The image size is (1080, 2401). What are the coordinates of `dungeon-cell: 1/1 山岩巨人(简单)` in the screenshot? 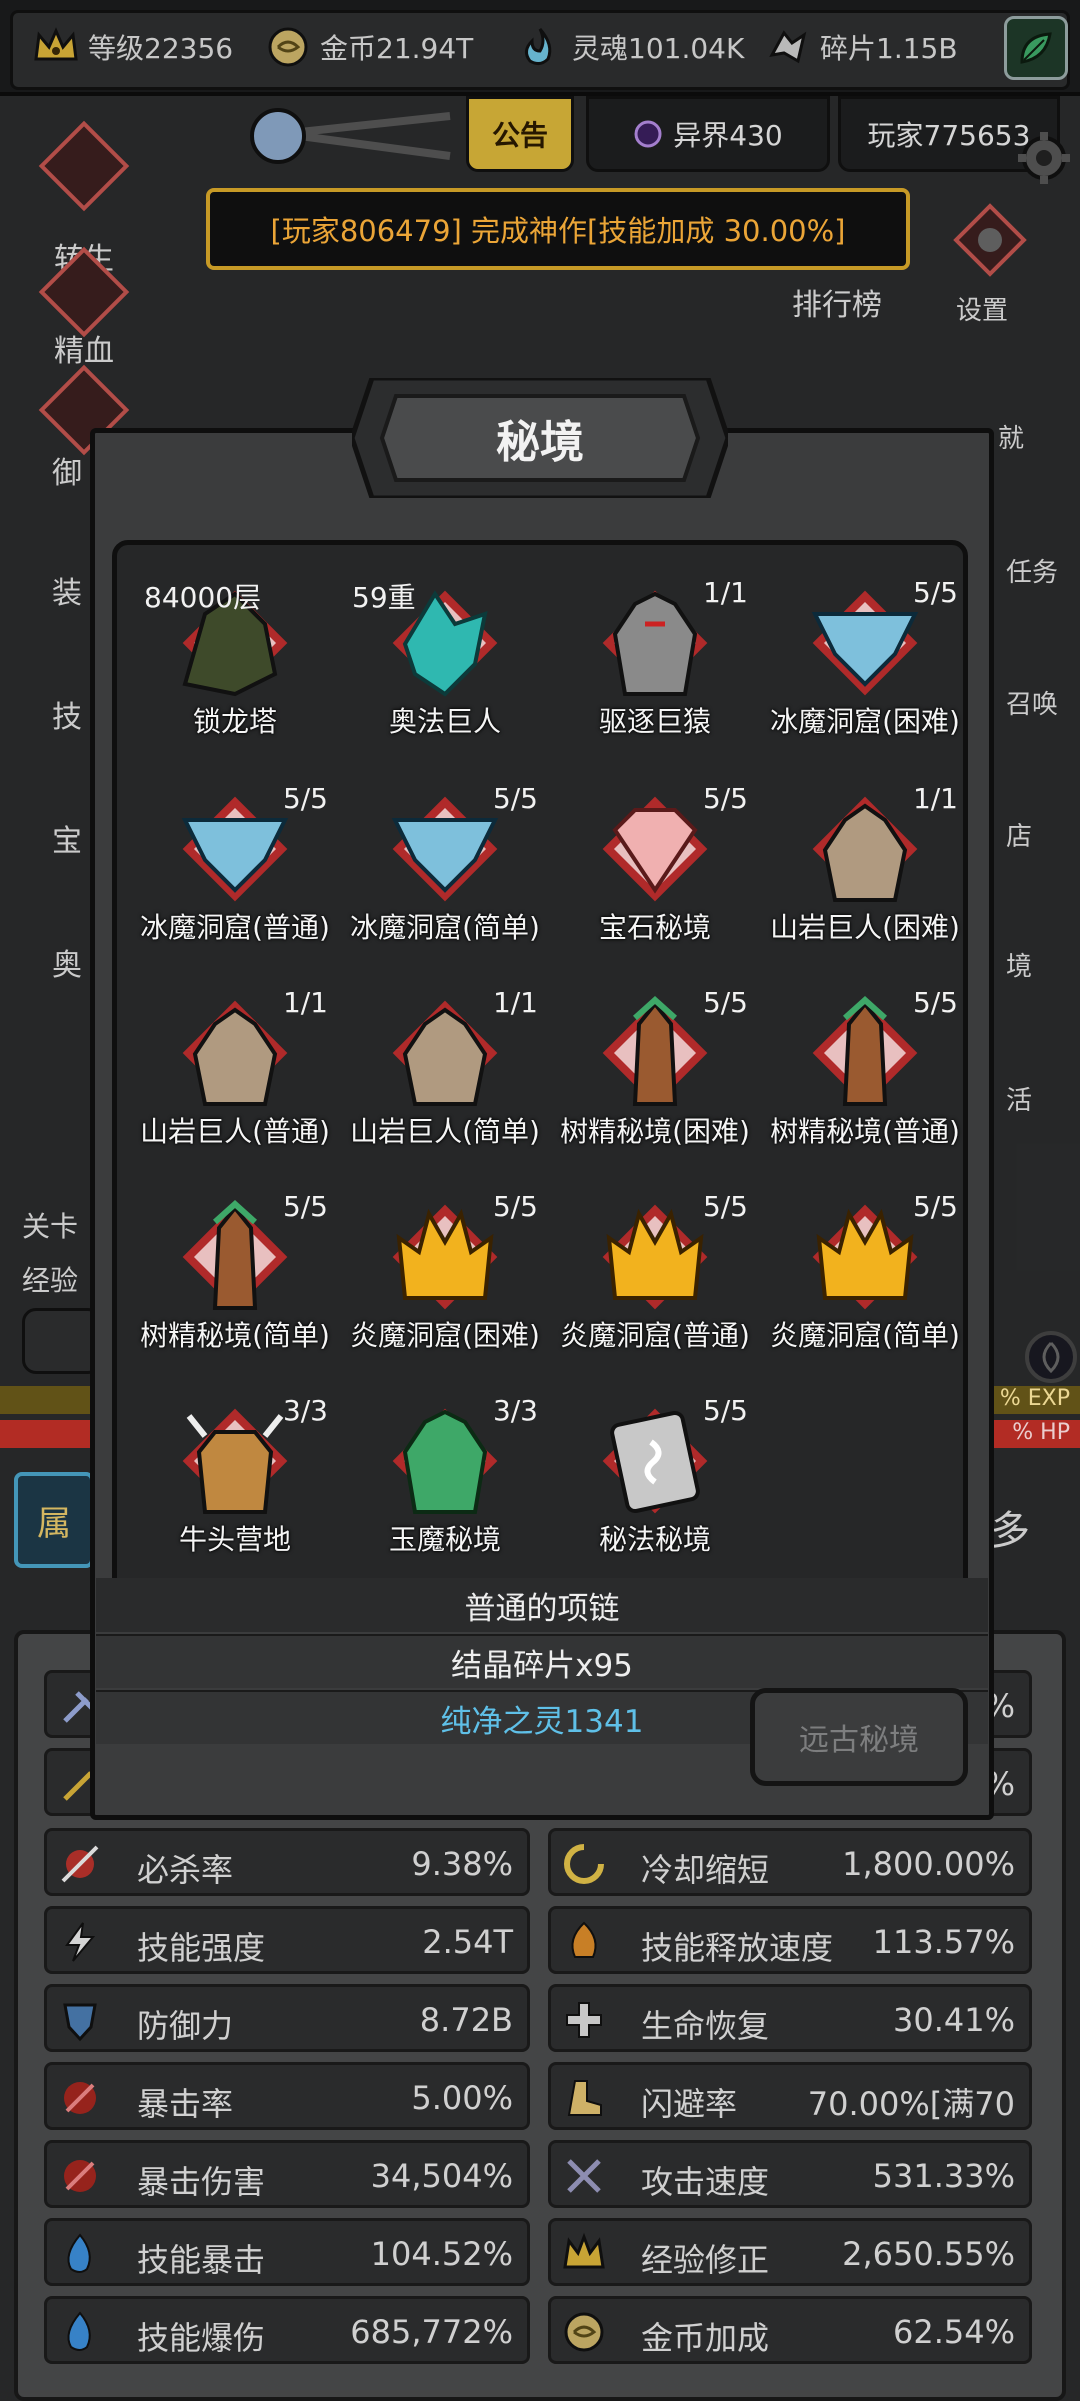 It's located at (445, 1059).